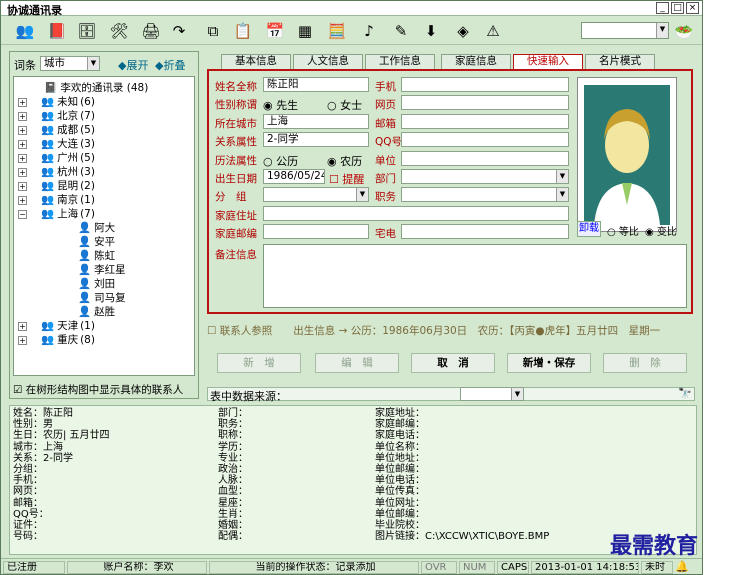 Image resolution: width=729 pixels, height=575 pixels. Describe the element at coordinates (389, 142) in the screenshot. I see `form-label: QQ号` at that location.